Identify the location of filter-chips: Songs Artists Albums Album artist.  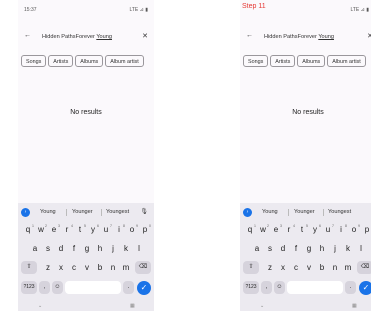
(83, 59).